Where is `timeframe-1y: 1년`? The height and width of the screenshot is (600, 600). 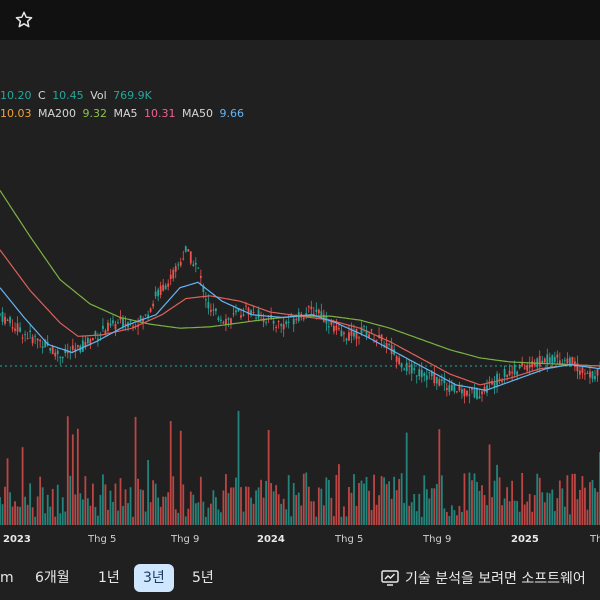 timeframe-1y: 1년 is located at coordinates (109, 578).